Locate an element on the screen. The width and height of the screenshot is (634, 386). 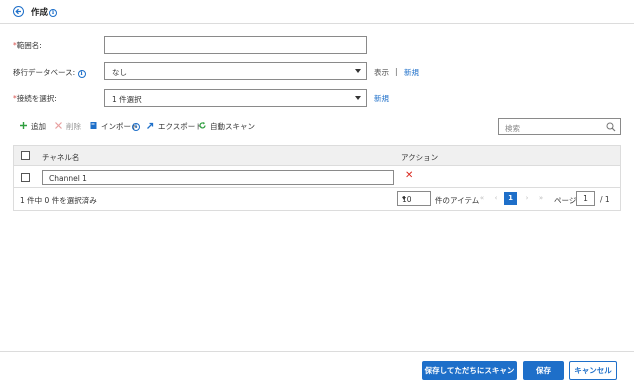
table-row: Channel 1 ✕ is located at coordinates (317, 177).